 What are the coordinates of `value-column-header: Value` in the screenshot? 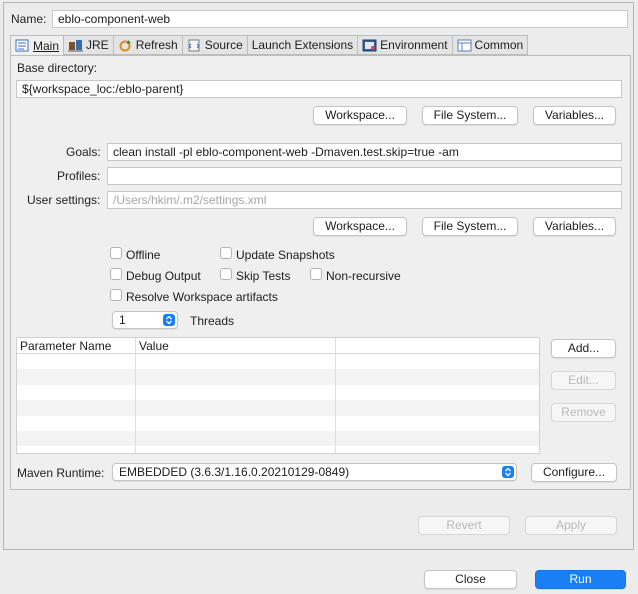 It's located at (154, 346).